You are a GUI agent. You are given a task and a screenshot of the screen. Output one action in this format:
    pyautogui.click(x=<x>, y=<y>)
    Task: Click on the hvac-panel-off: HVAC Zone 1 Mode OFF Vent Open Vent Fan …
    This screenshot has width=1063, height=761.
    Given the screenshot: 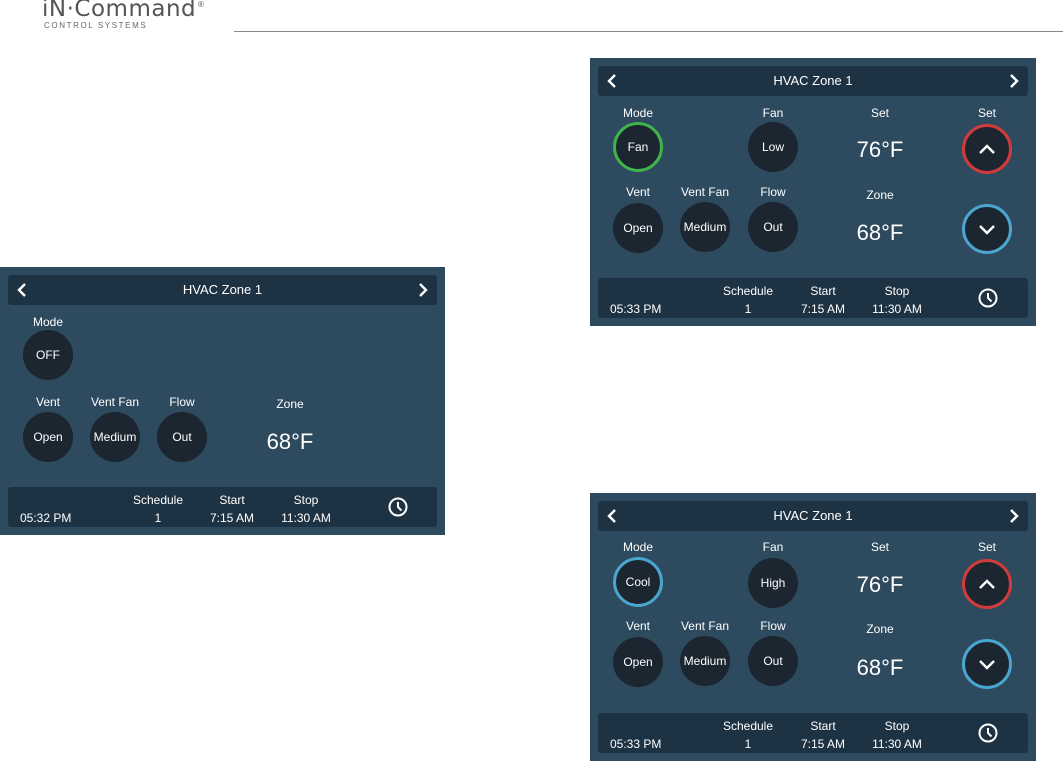 What is the action you would take?
    pyautogui.click(x=222, y=401)
    